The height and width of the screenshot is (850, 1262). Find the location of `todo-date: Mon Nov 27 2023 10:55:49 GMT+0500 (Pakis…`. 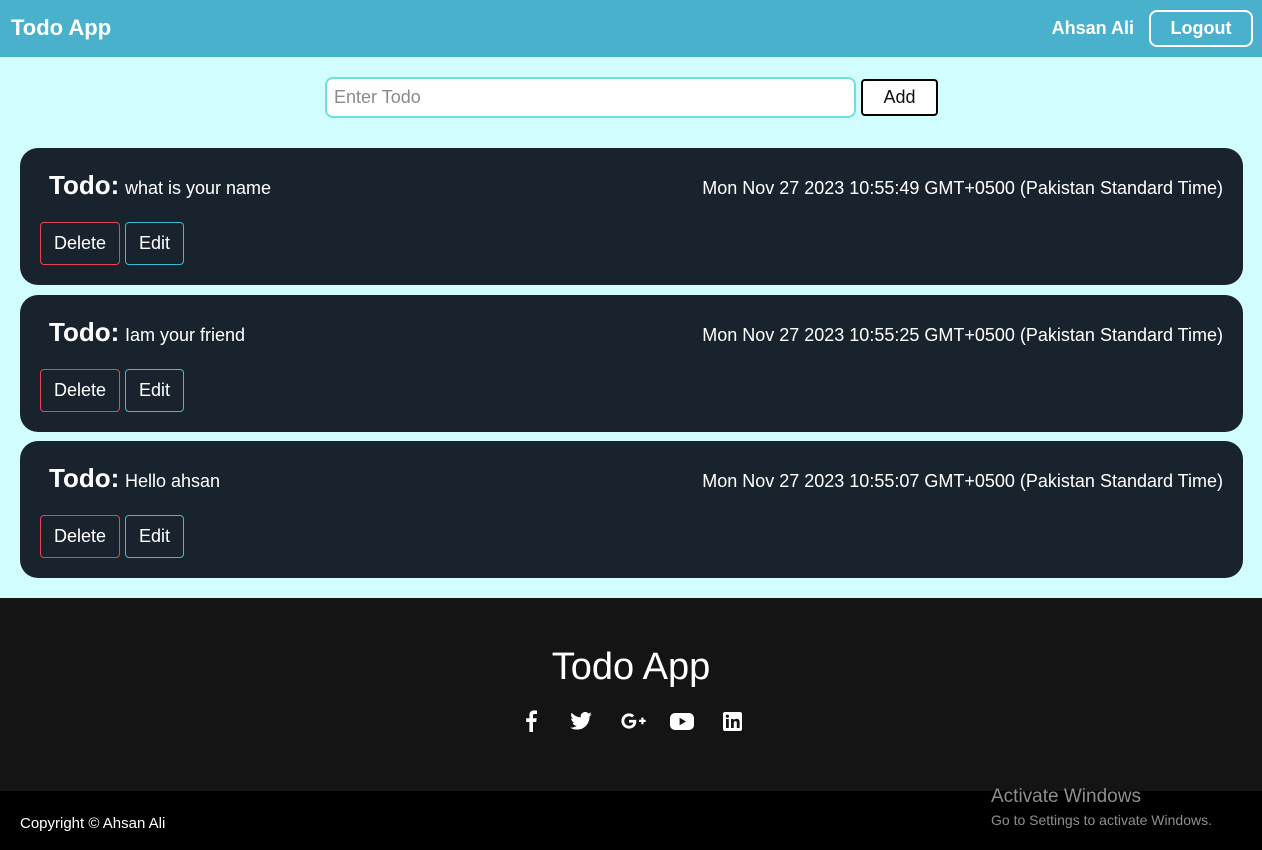

todo-date: Mon Nov 27 2023 10:55:49 GMT+0500 (Pakis… is located at coordinates (962, 188).